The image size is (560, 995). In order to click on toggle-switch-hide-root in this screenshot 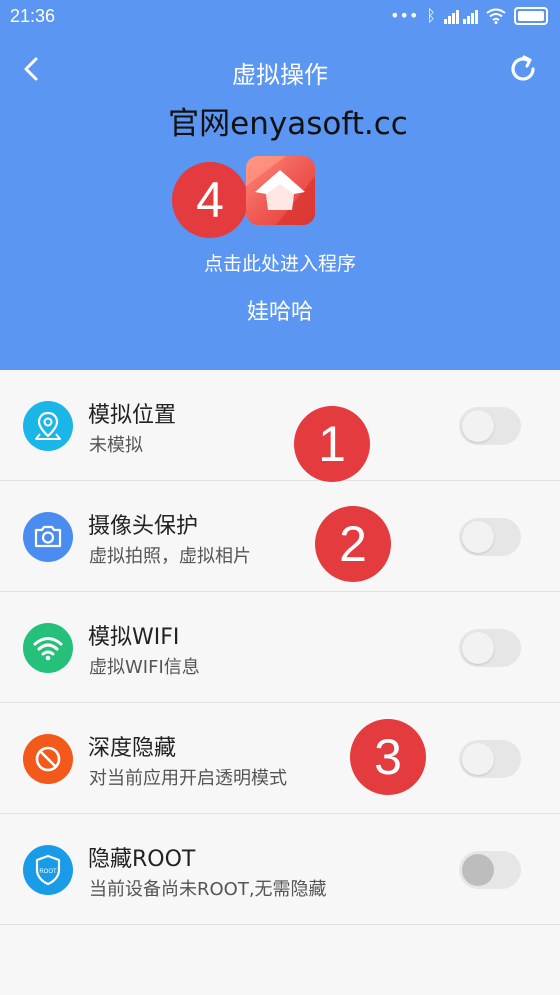, I will do `click(490, 870)`.